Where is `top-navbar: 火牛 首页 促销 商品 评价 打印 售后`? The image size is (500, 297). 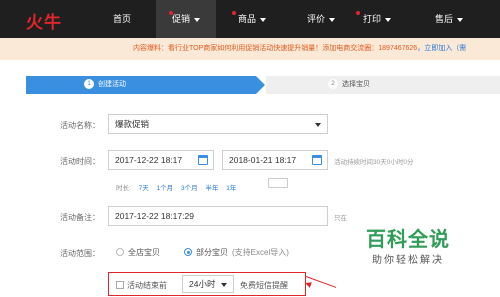 top-navbar: 火牛 首页 促销 商品 评价 打印 售后 is located at coordinates (250, 19).